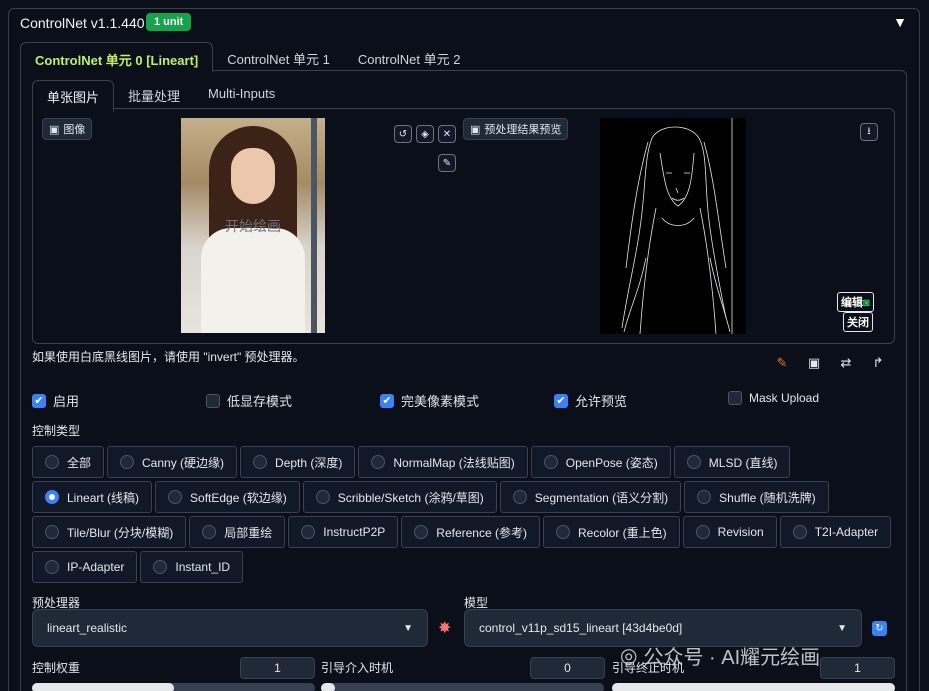 The image size is (929, 691). Describe the element at coordinates (600, 462) in the screenshot. I see `control-type-option: OpenPose (姿态)` at that location.